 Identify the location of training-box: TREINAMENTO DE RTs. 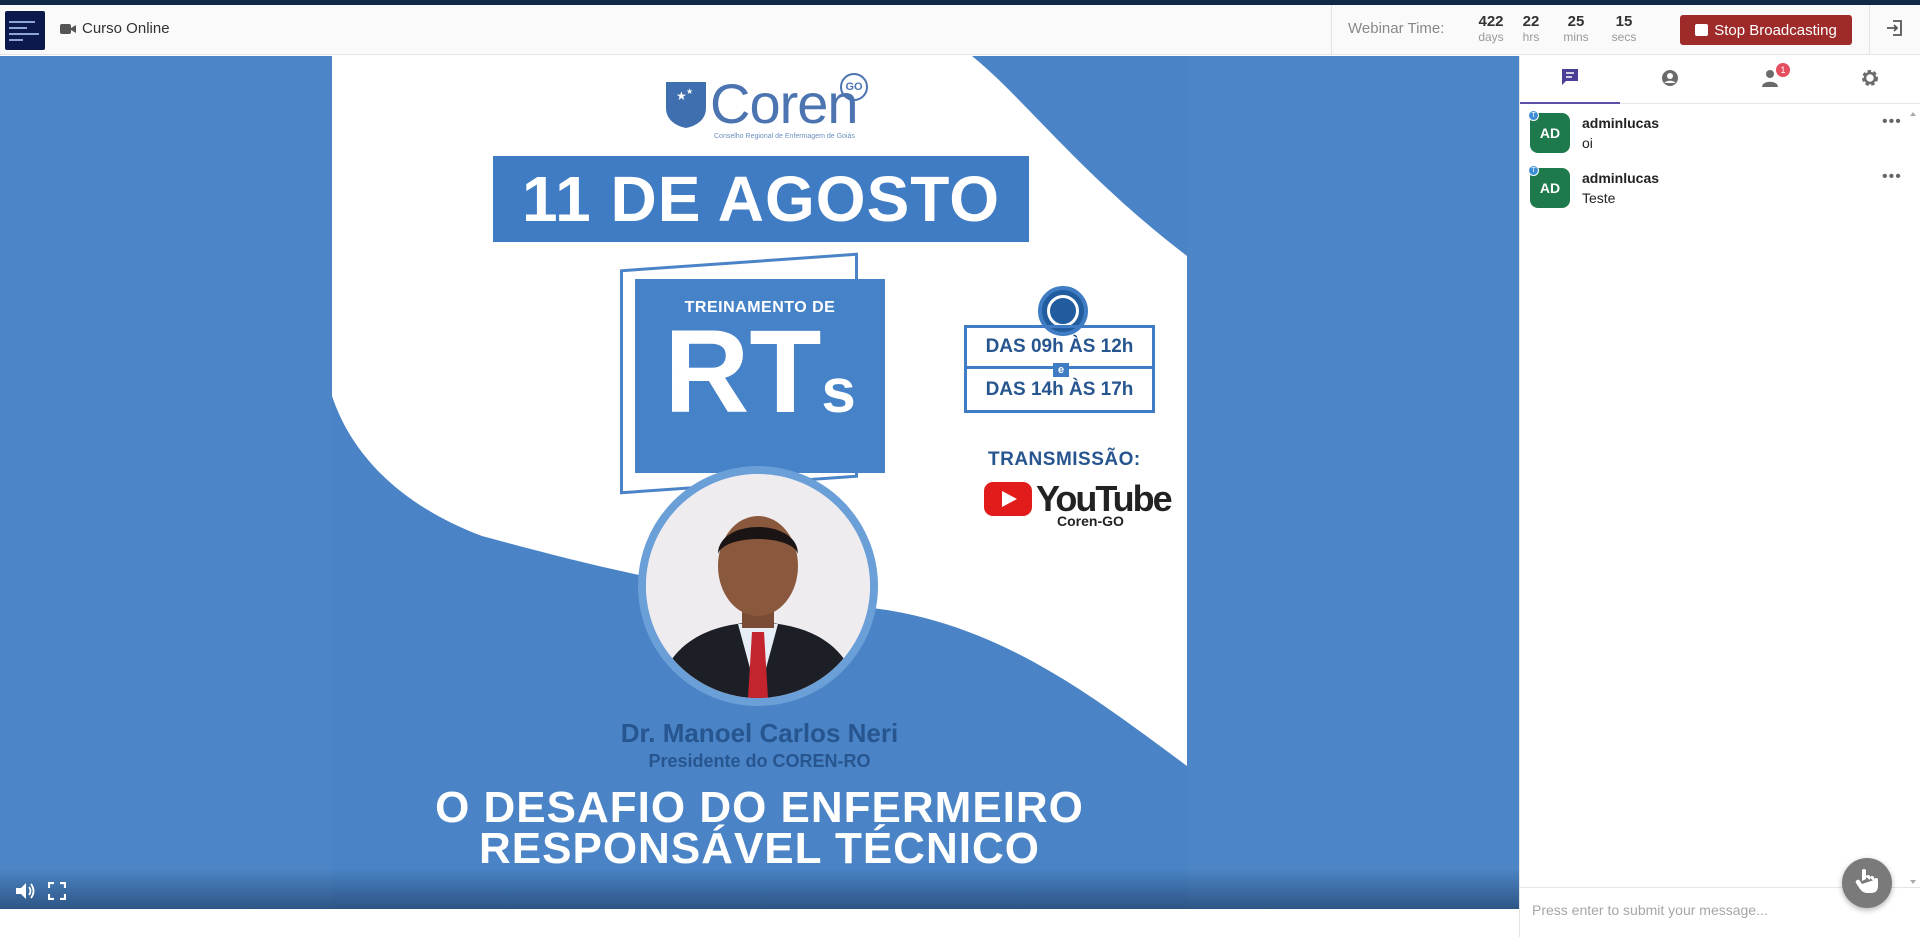
(760, 376).